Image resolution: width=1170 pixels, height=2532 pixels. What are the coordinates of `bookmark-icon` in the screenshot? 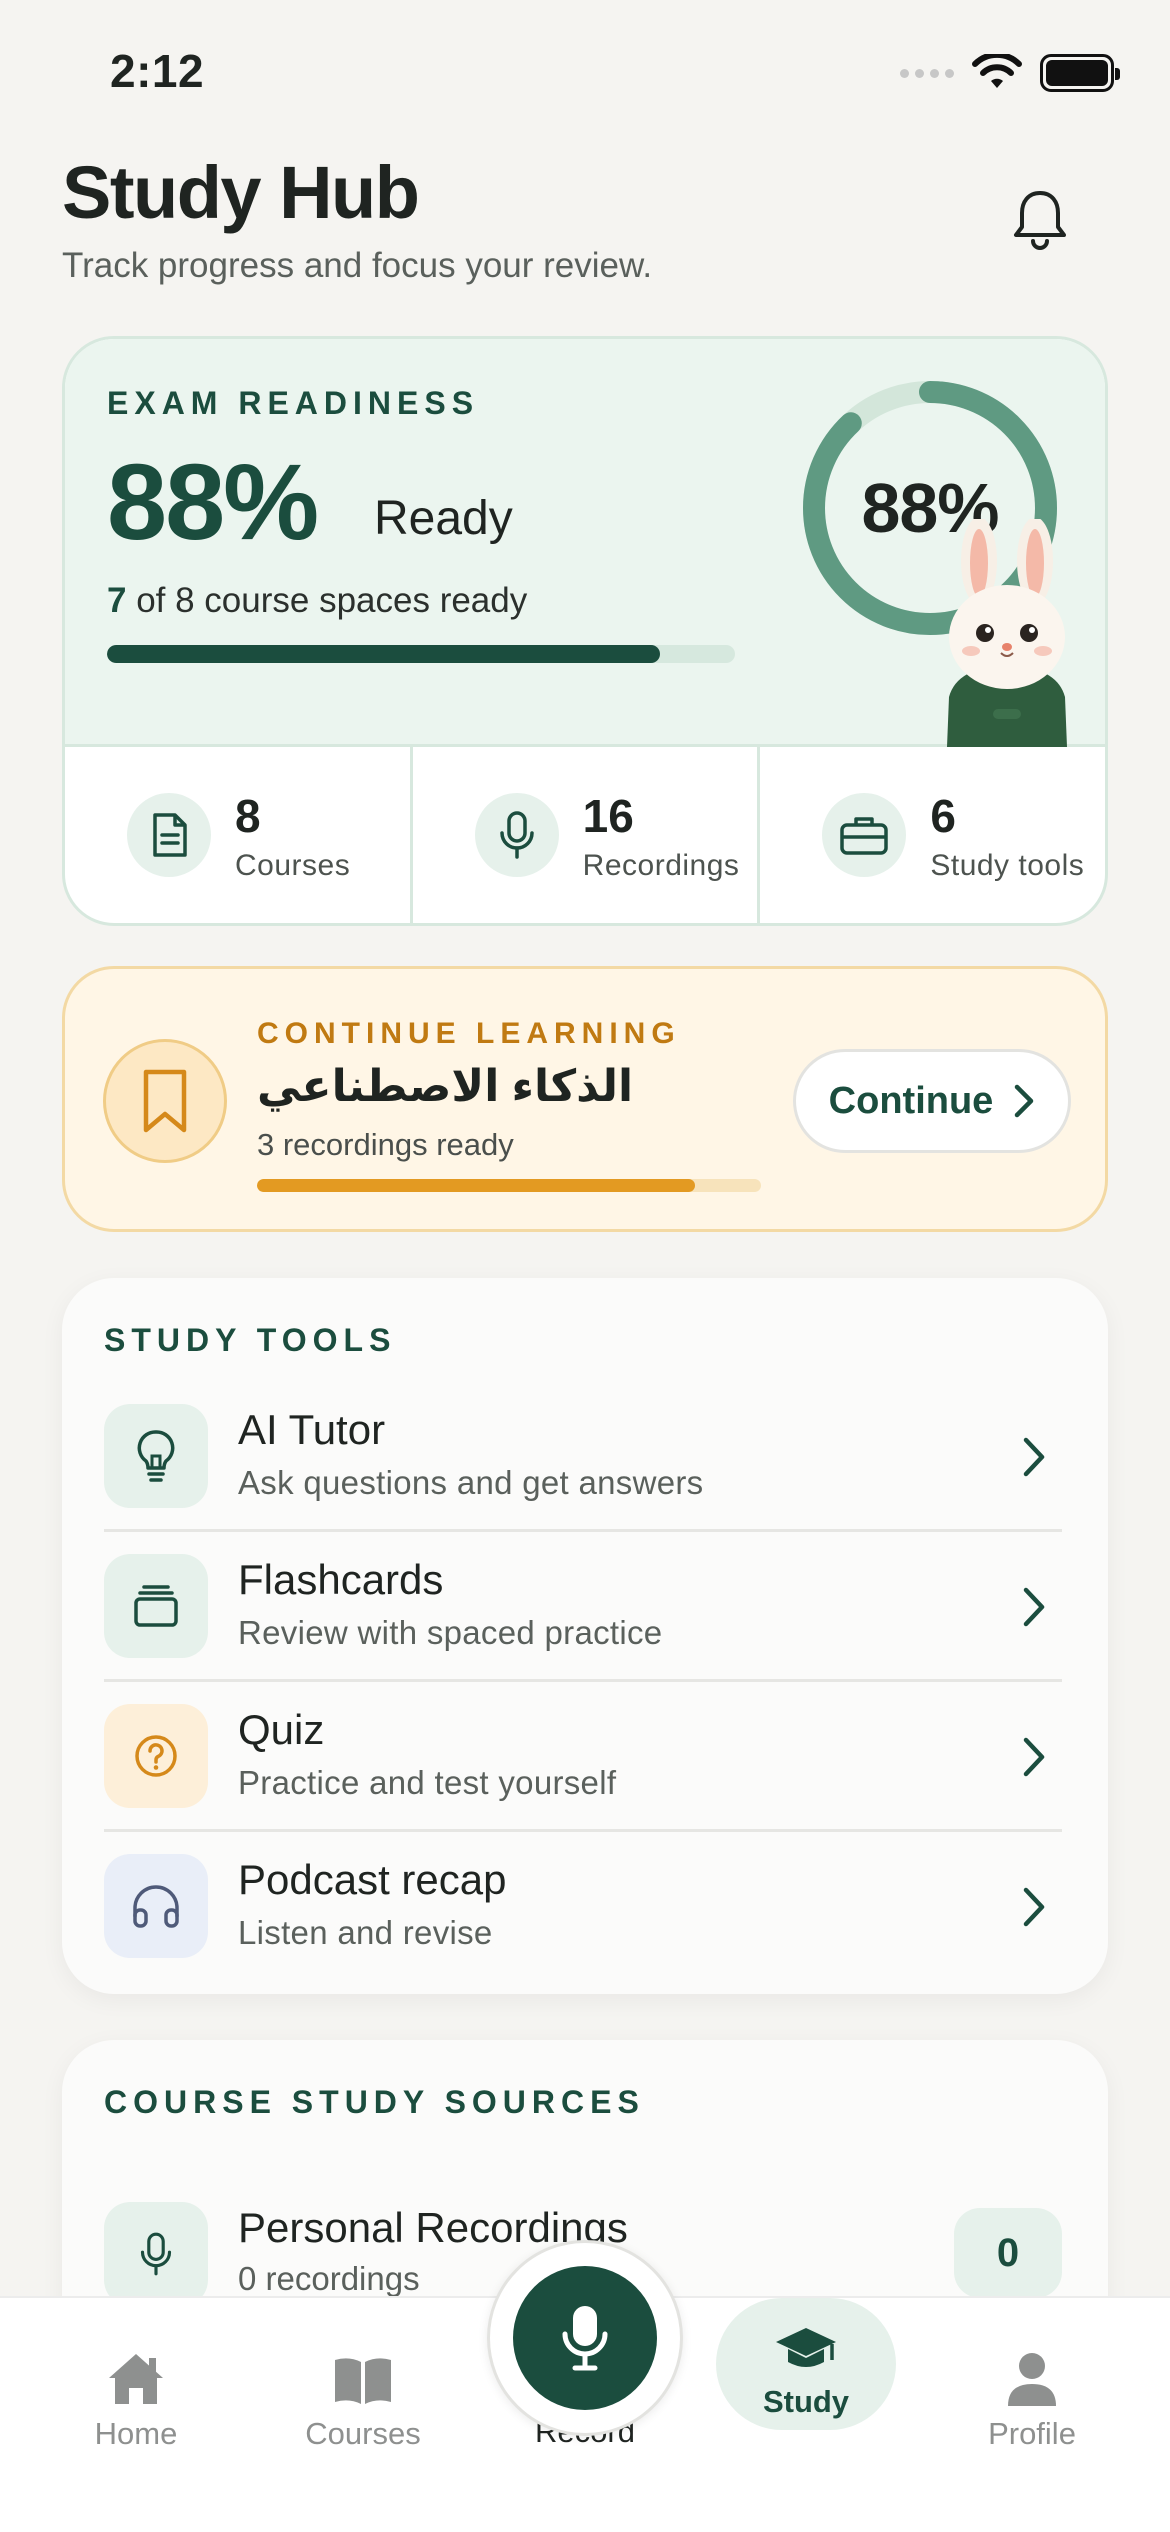 It's located at (165, 1101).